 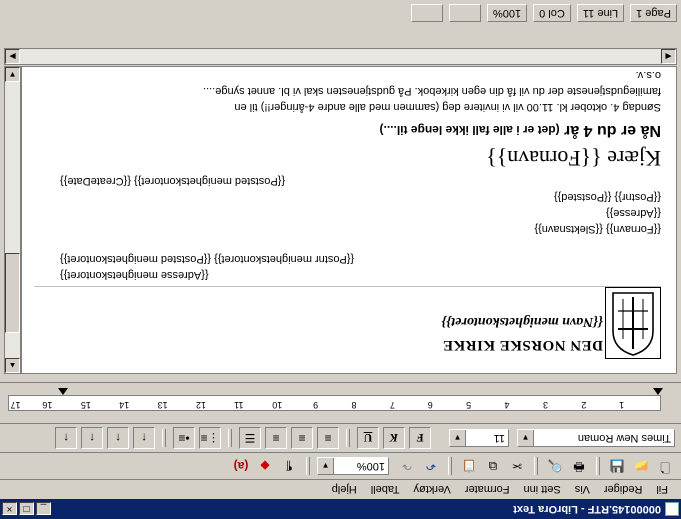 I want to click on vertical-scroll-thumb, so click(x=12, y=293).